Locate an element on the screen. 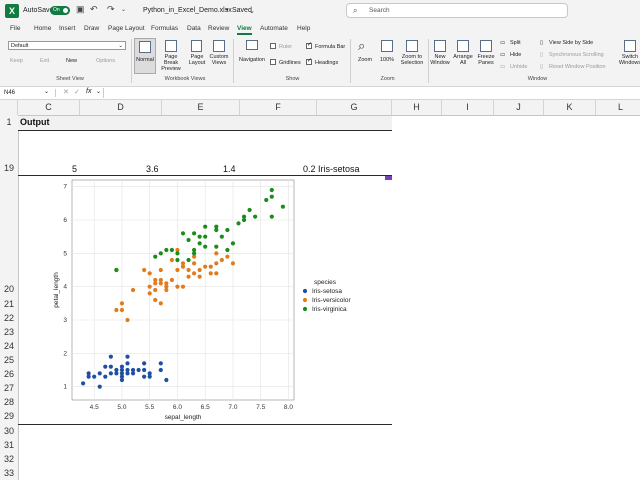  headings-label: Headings is located at coordinates (327, 63).